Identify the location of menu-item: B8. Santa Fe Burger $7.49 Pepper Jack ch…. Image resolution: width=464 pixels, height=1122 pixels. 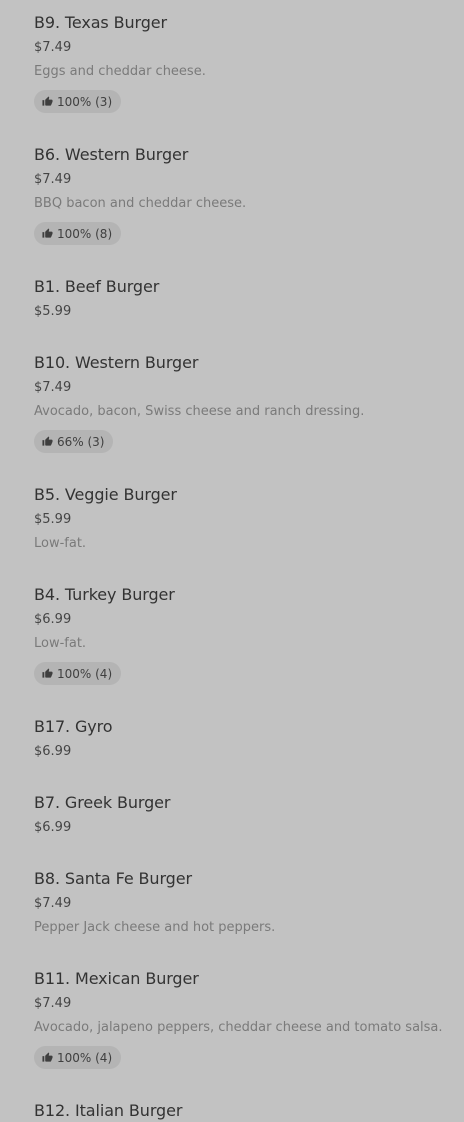
(249, 906).